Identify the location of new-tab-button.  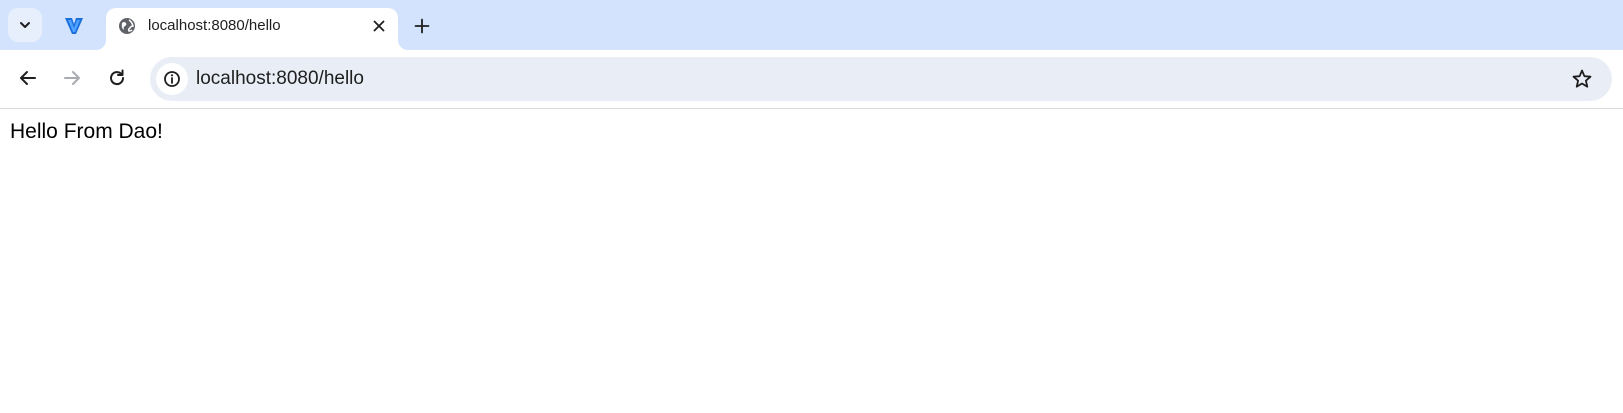
(422, 26).